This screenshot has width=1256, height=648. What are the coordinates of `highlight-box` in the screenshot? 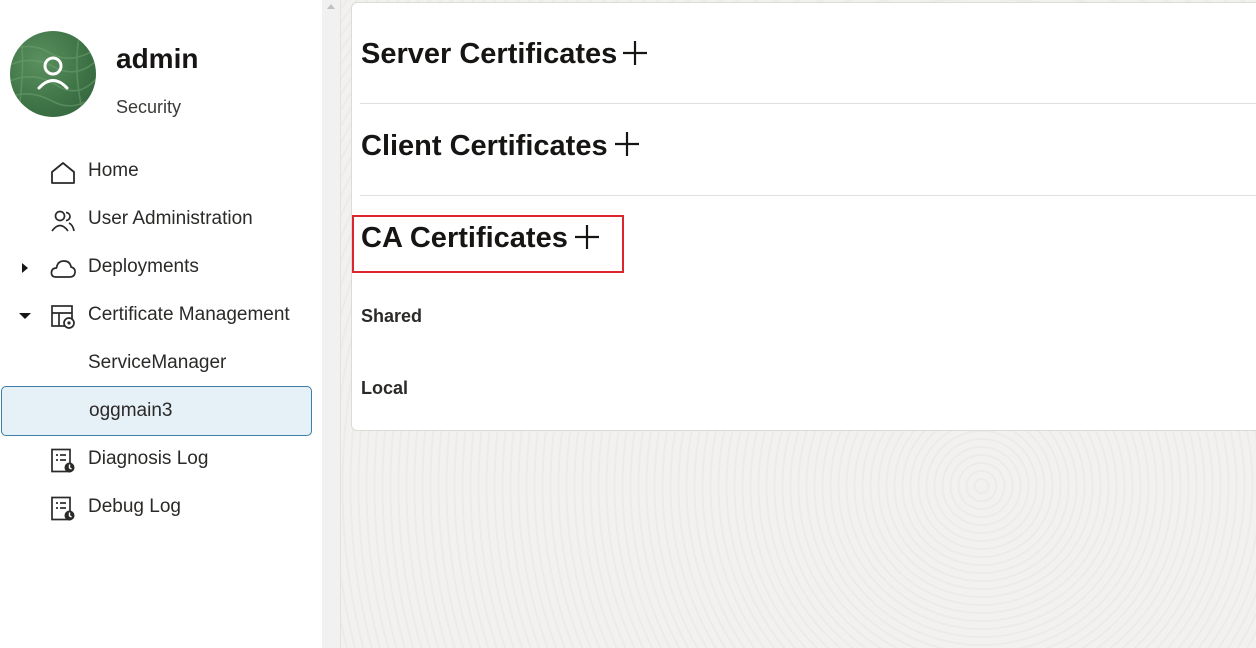 It's located at (488, 244).